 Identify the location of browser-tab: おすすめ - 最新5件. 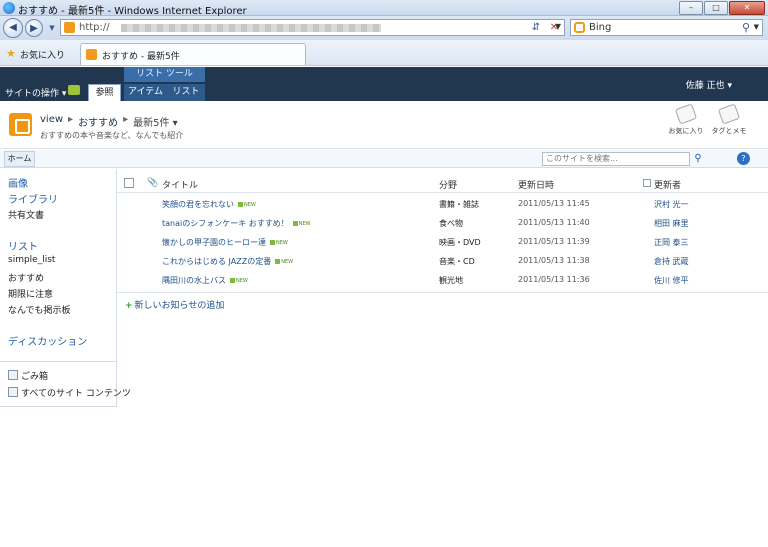
(193, 54).